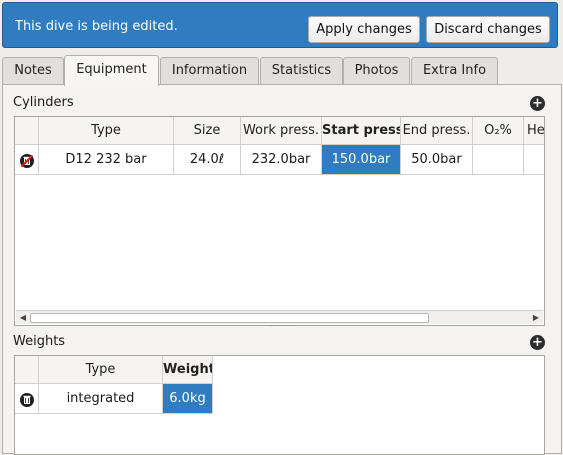 The height and width of the screenshot is (455, 563). I want to click on tab-extra-info: Extra Info, so click(454, 70).